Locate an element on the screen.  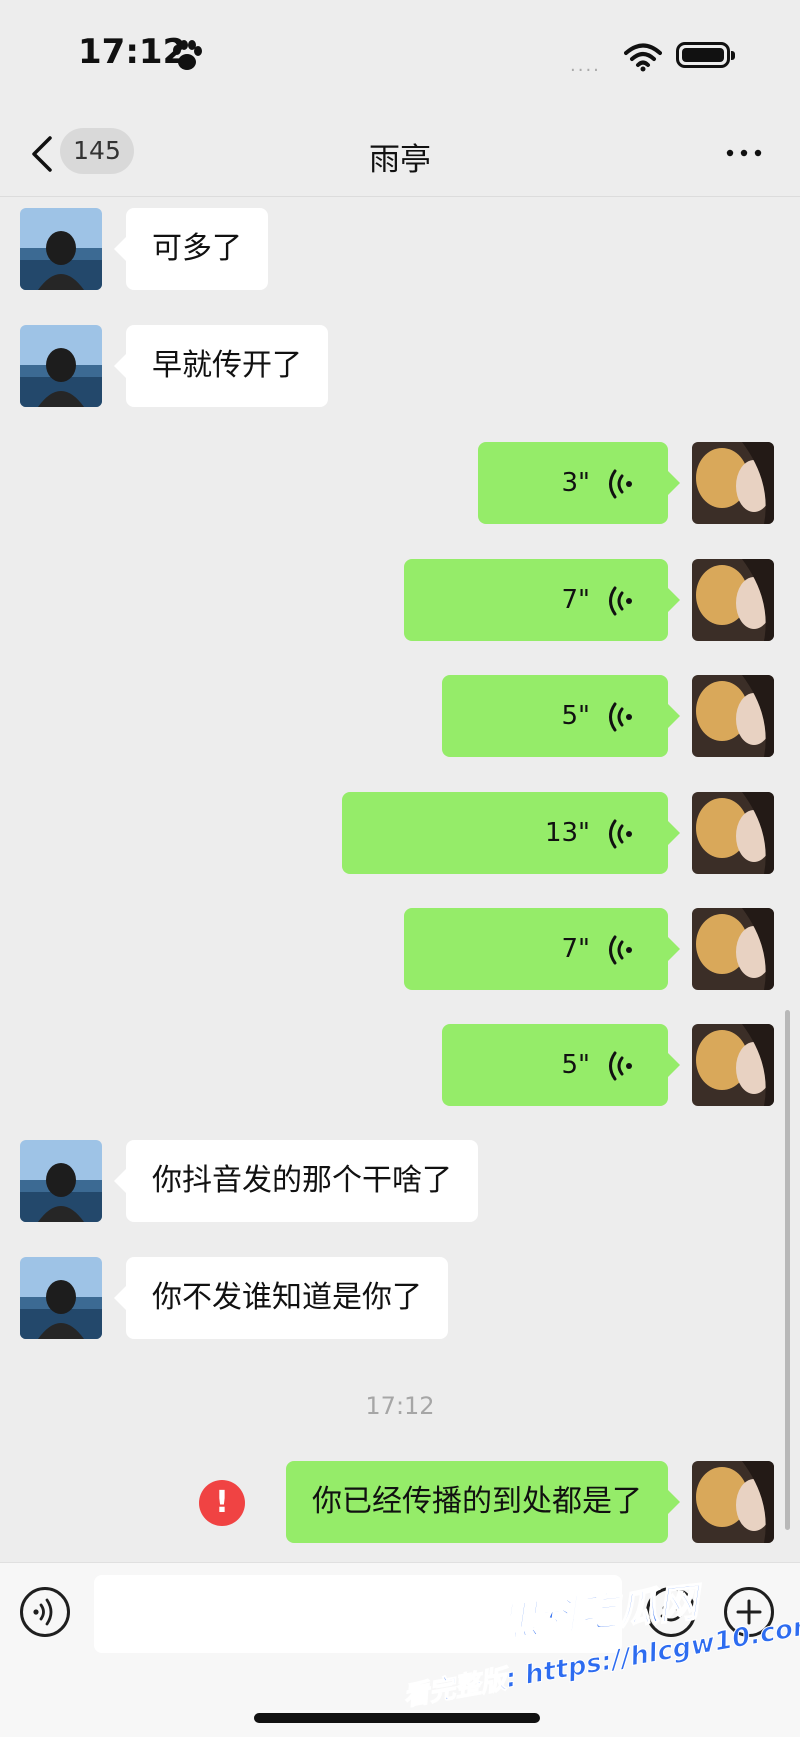
wifi-icon is located at coordinates (643, 57).